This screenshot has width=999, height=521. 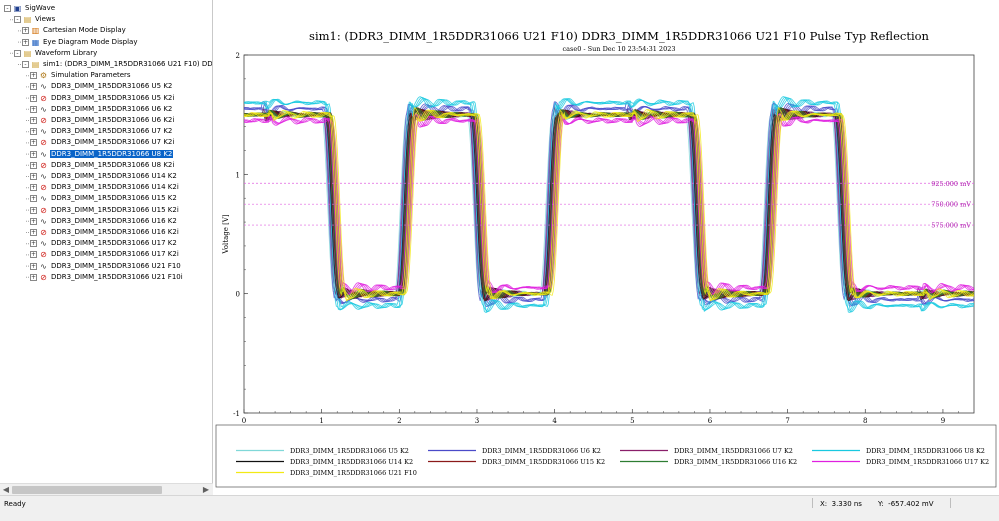 I want to click on tree-item: + ⊘ DDR3_DIMM_1R5DDR31066 U7 K2i, so click(x=102, y=142).